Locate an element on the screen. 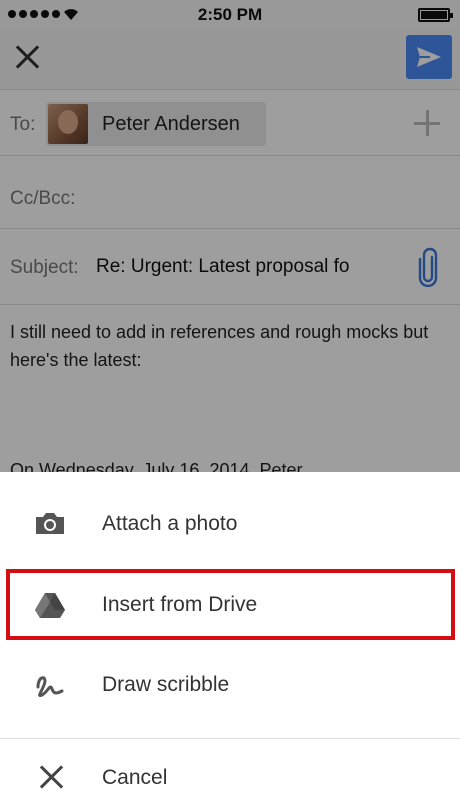 The width and height of the screenshot is (460, 804). draw-scribble-option: Draw scribble is located at coordinates (230, 685).